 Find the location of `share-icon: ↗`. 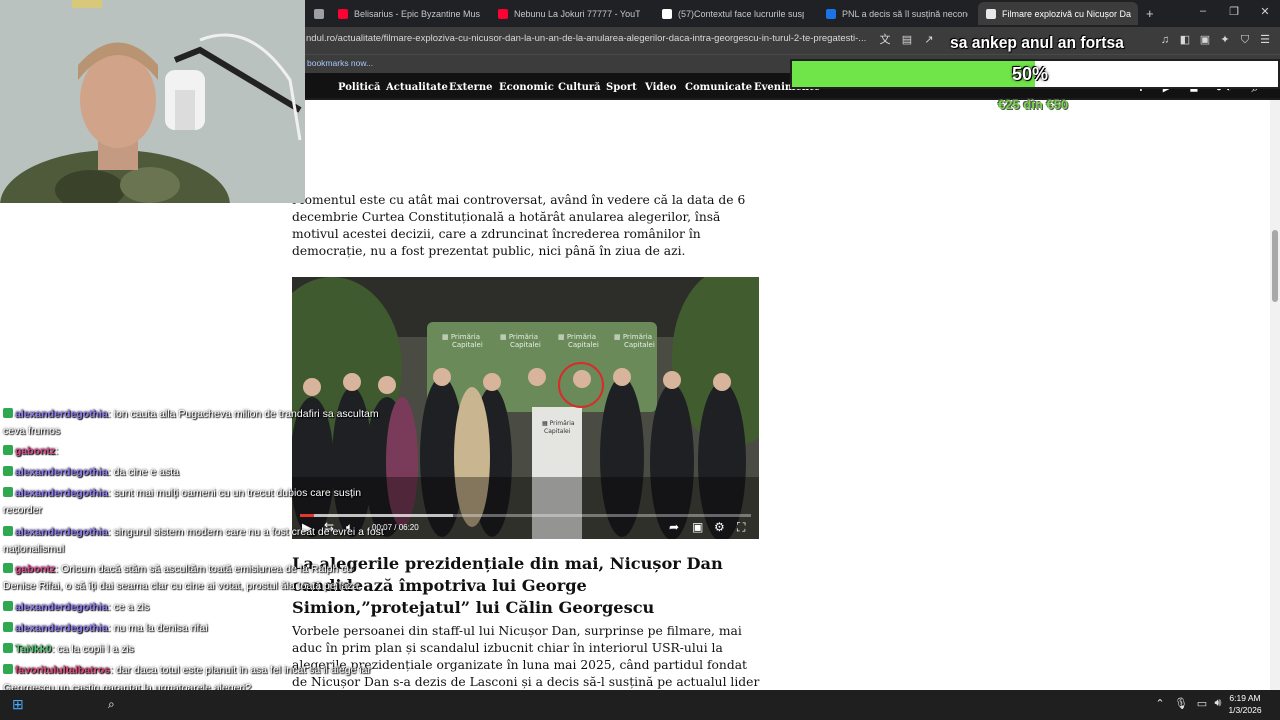

share-icon: ↗ is located at coordinates (929, 40).